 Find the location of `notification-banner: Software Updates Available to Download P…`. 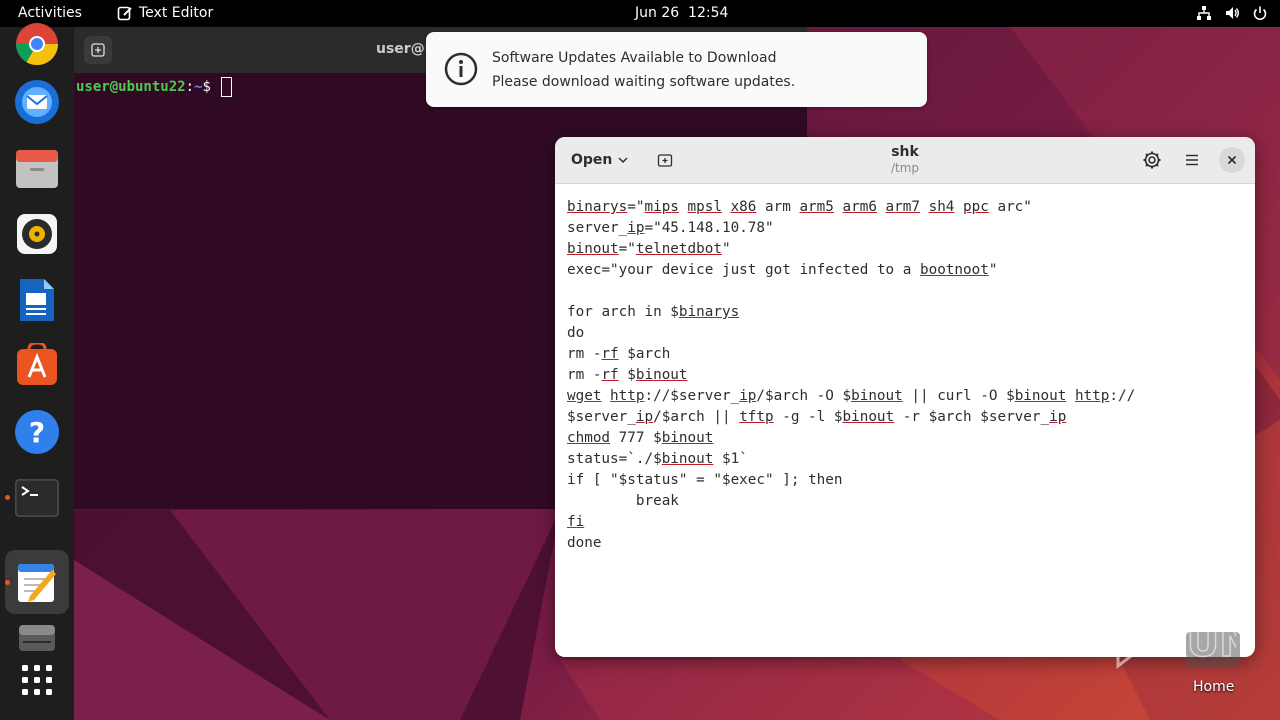

notification-banner: Software Updates Available to Download P… is located at coordinates (676, 69).